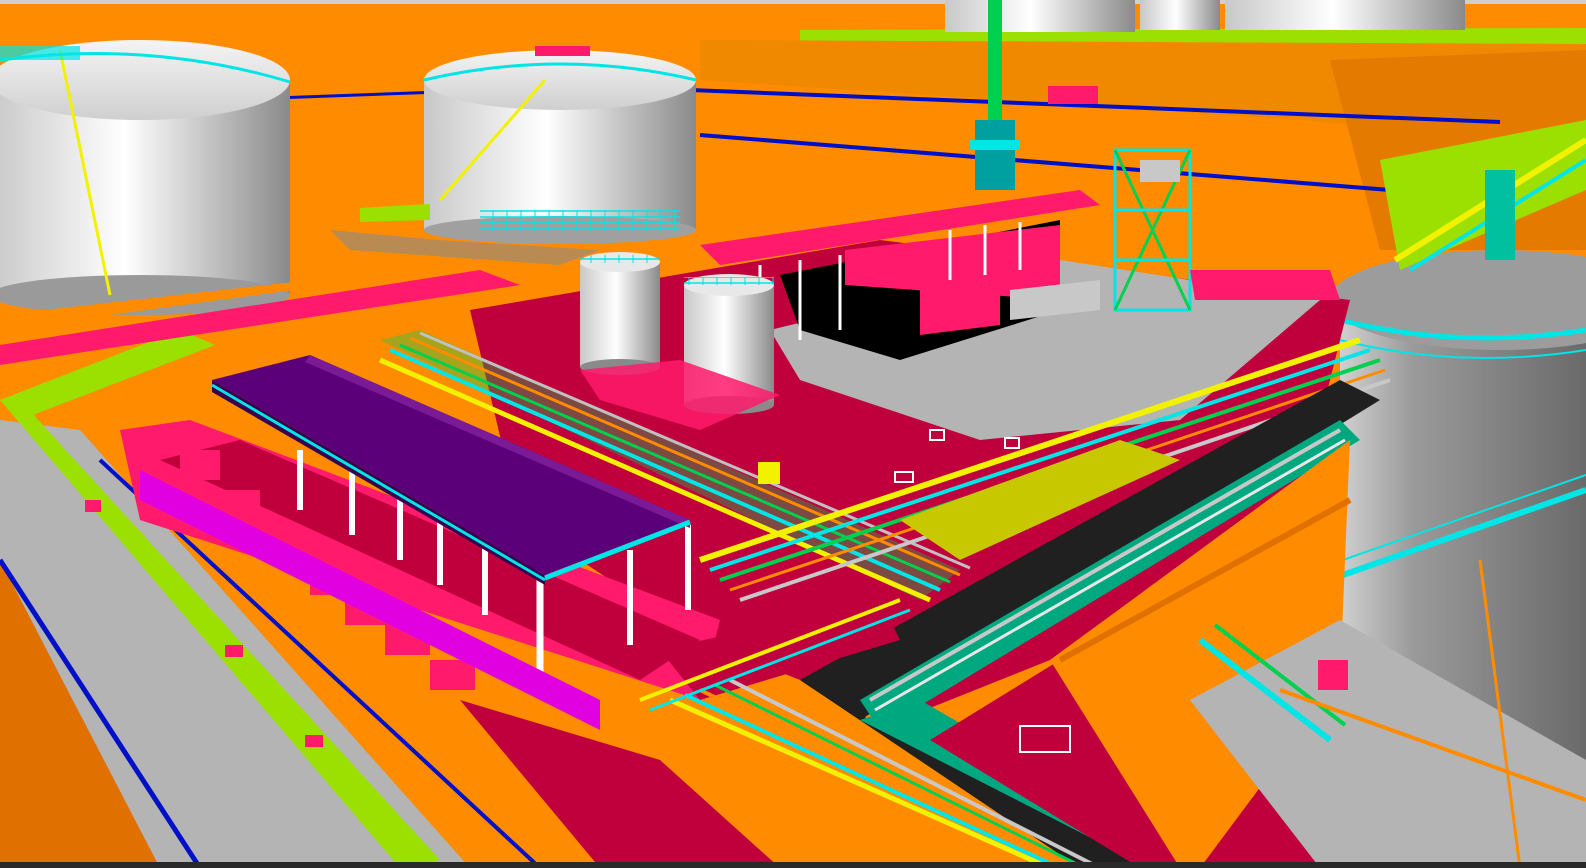 This screenshot has height=868, width=1586. What do you see at coordinates (1265, 285) in the screenshot?
I see `pink-platform-right` at bounding box center [1265, 285].